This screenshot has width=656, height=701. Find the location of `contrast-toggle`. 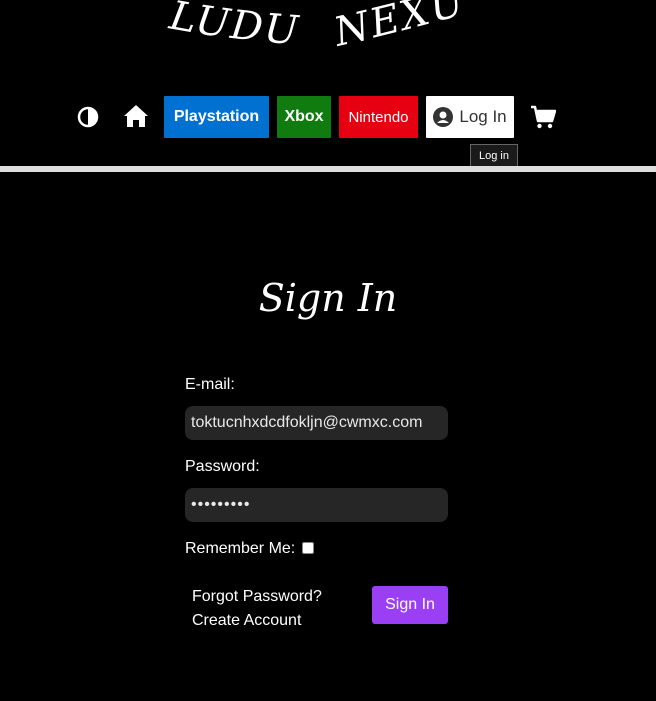

contrast-toggle is located at coordinates (88, 117).